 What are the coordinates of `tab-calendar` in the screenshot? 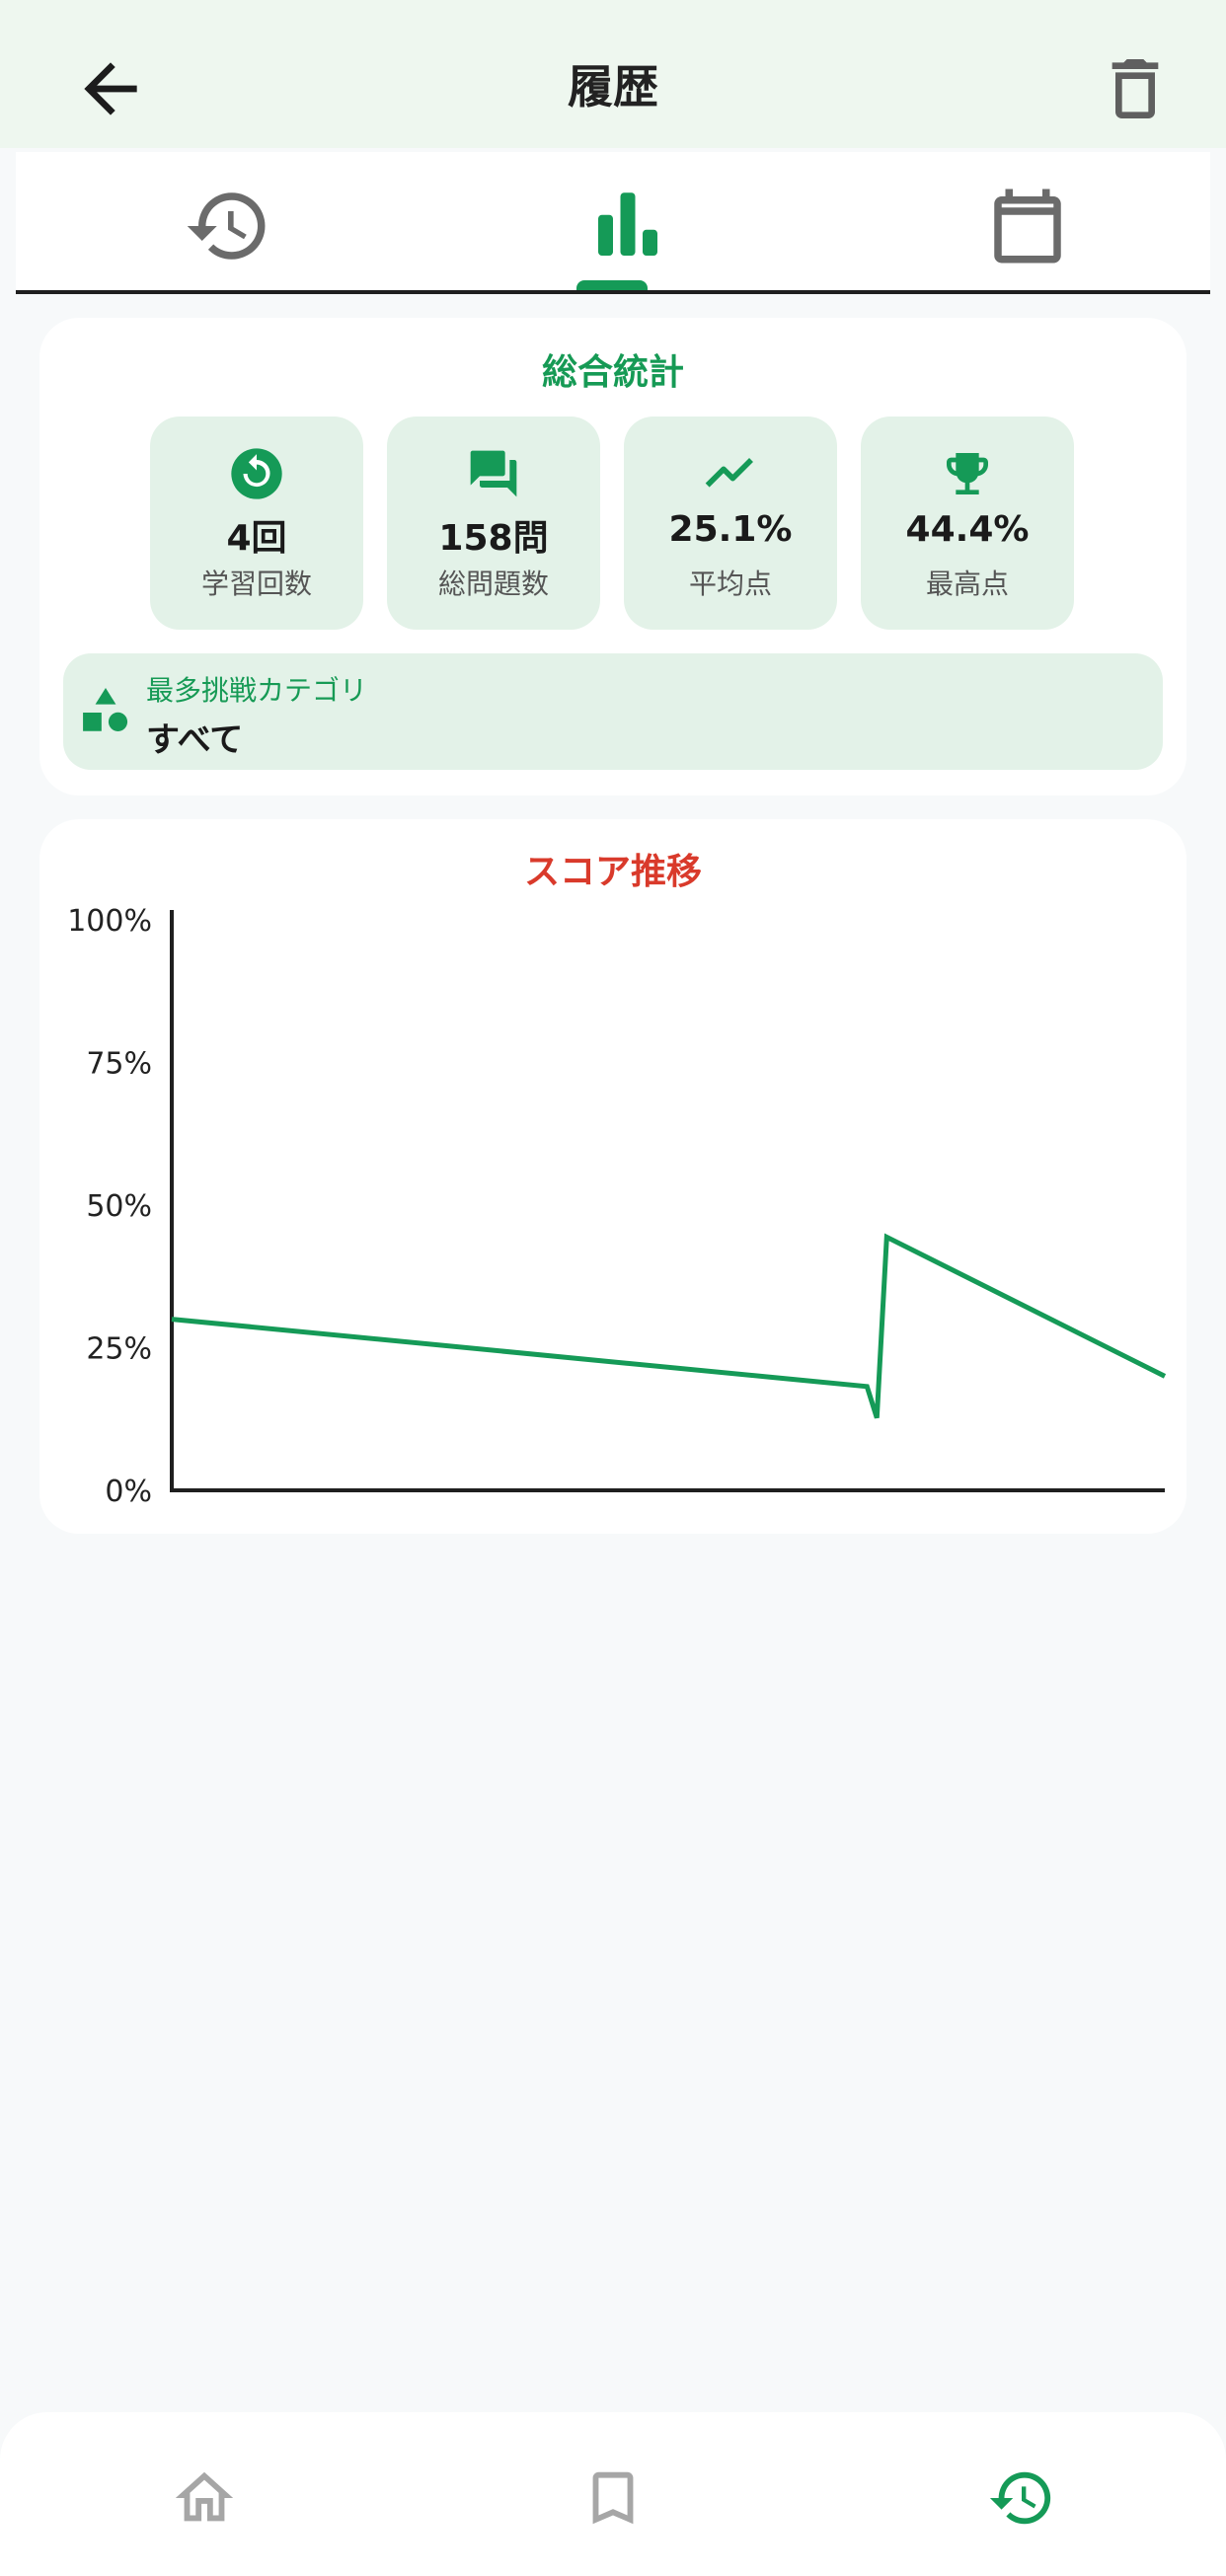 It's located at (1027, 226).